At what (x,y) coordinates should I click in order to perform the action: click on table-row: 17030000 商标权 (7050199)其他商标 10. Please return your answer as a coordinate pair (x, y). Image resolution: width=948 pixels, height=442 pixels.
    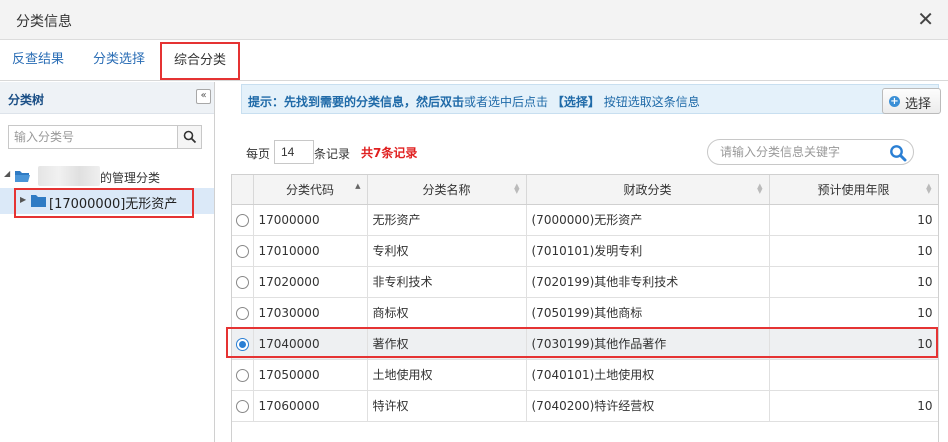
    Looking at the image, I should click on (585, 313).